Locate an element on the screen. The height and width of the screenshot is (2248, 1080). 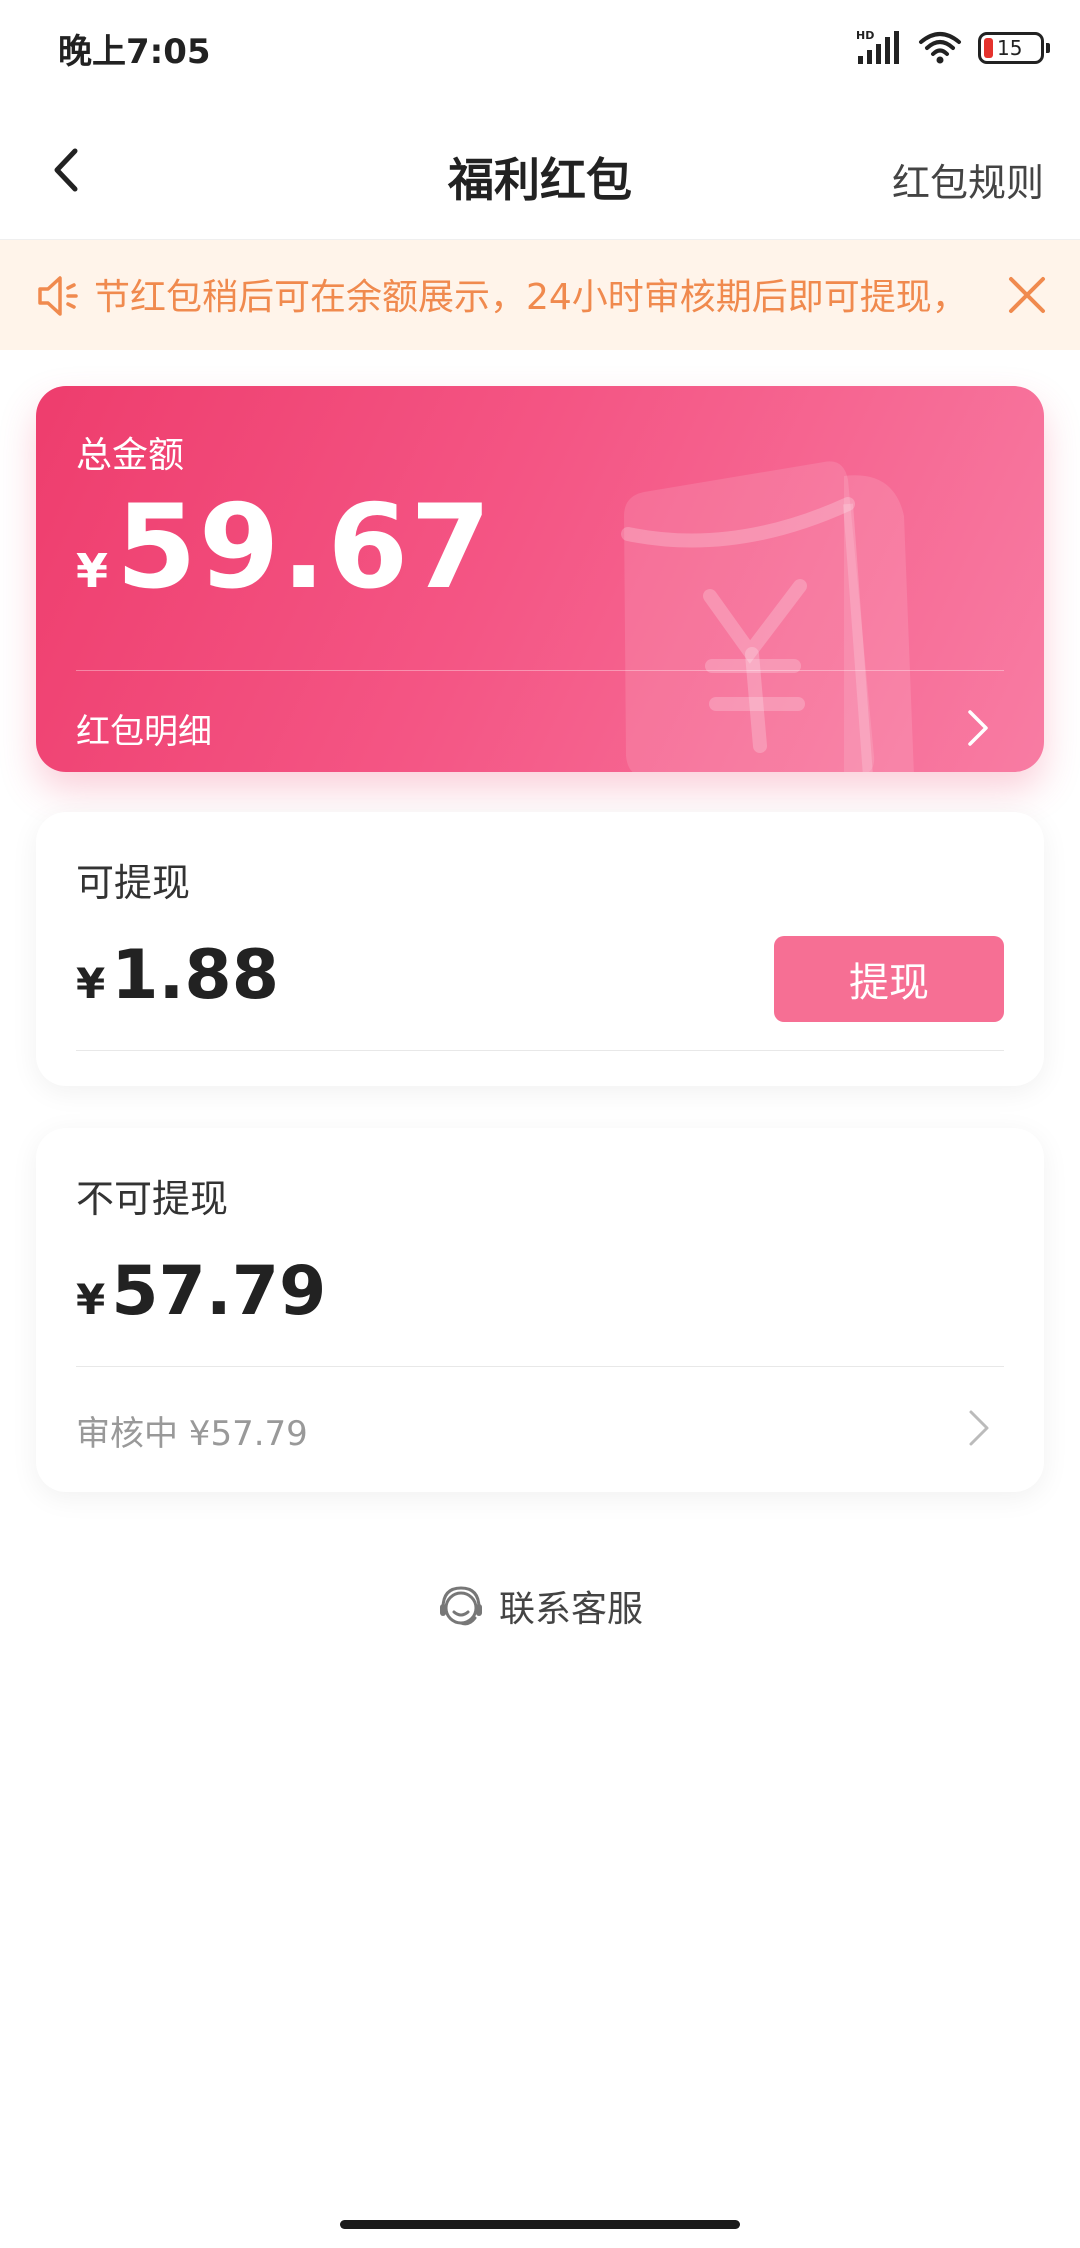
close-icon is located at coordinates (1027, 295).